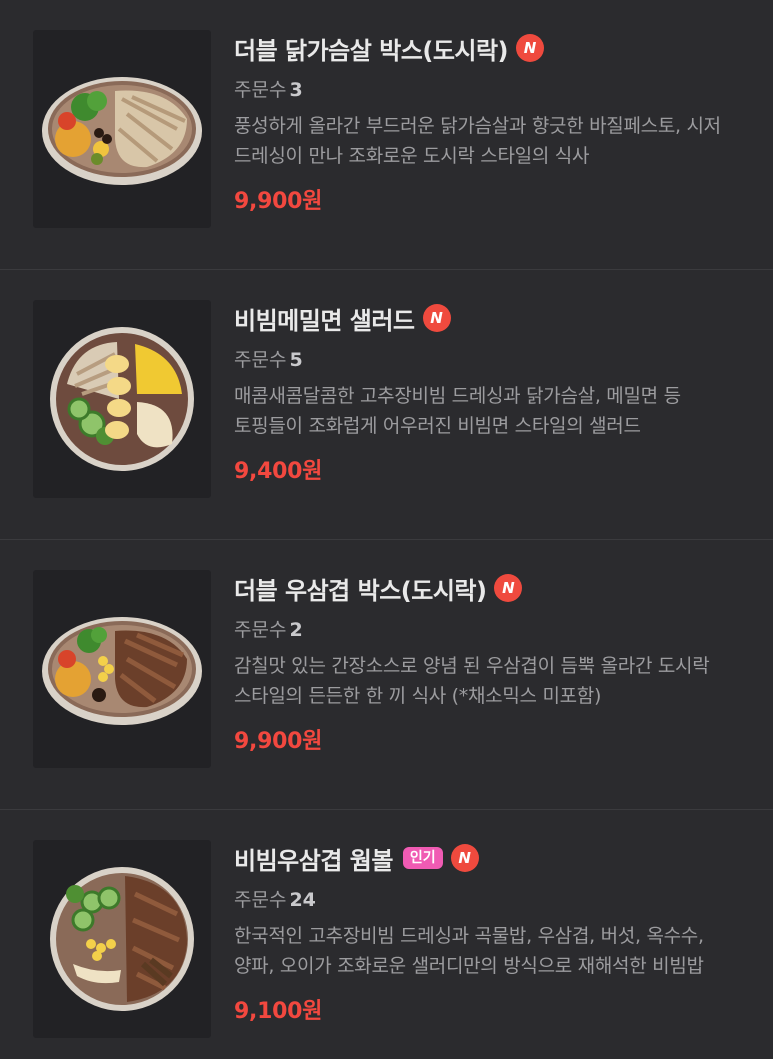 The width and height of the screenshot is (773, 1059). Describe the element at coordinates (371, 48) in the screenshot. I see `menu-item-title: 더블 닭가슴살 박스(도시락)` at that location.